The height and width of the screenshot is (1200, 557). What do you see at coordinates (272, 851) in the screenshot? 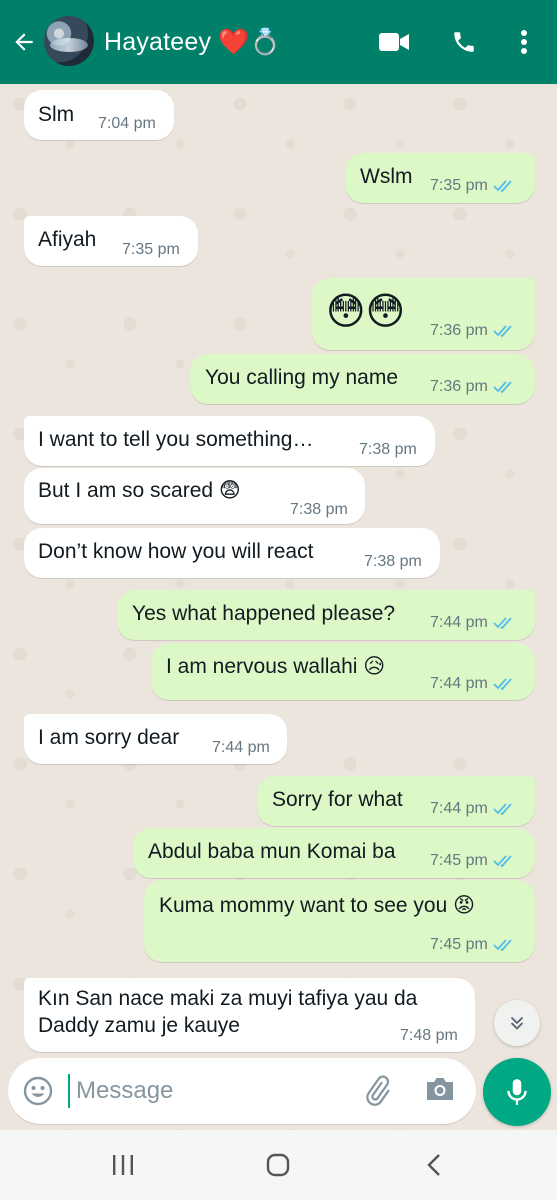
I see `message-text: Abdul baba mun Komai ba` at bounding box center [272, 851].